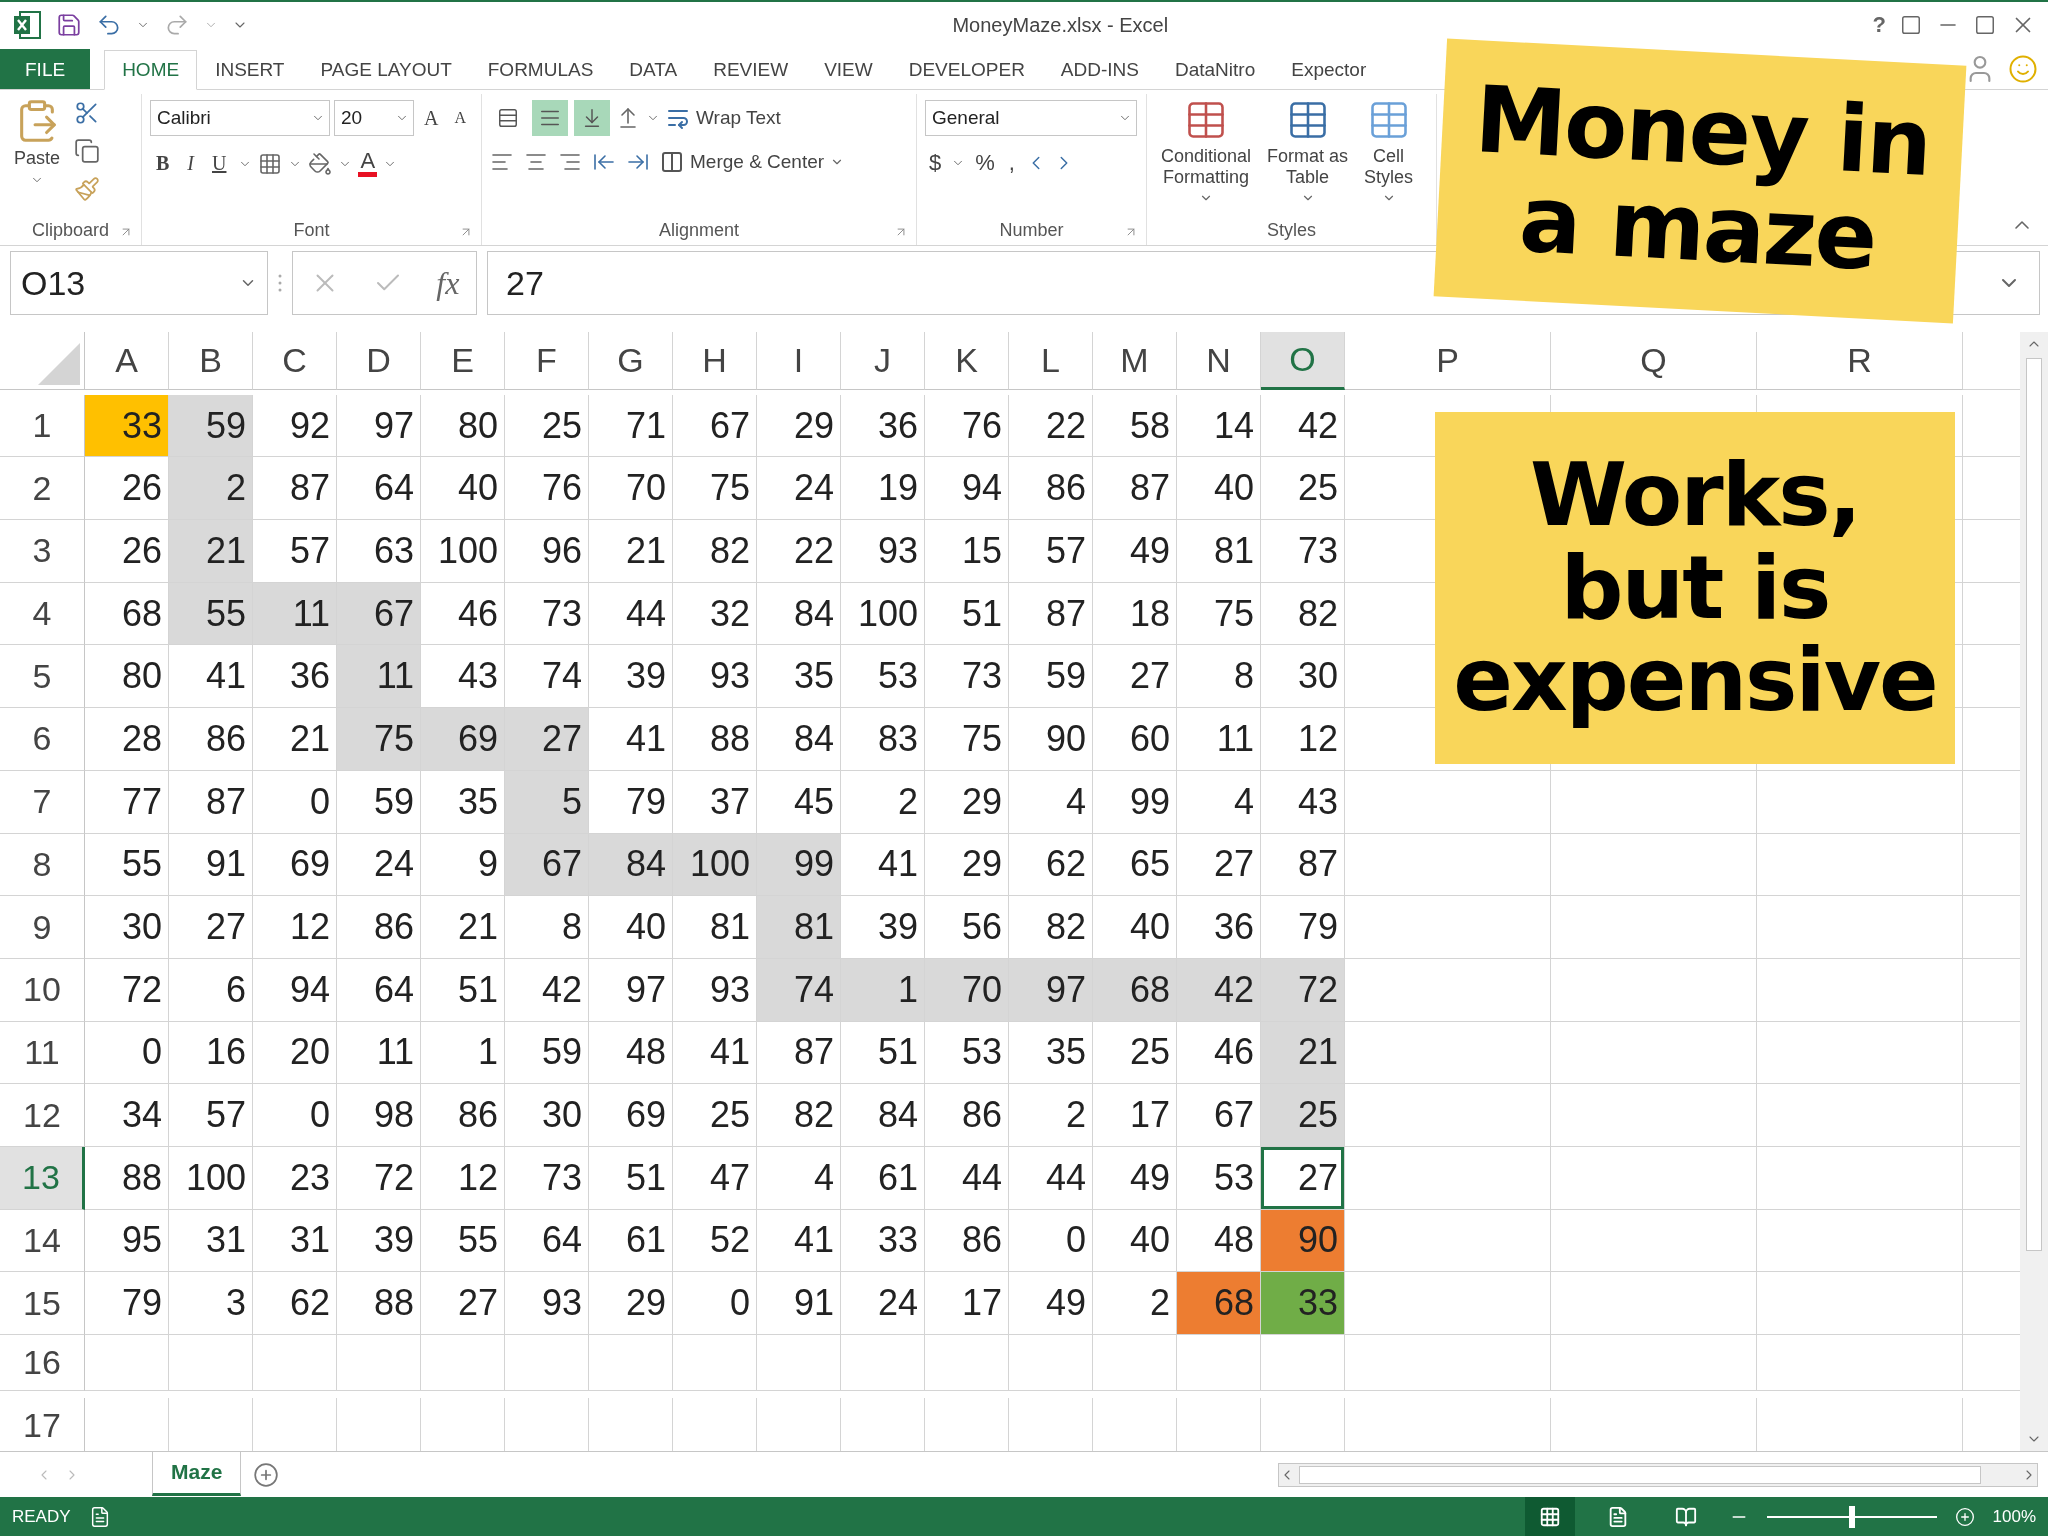  What do you see at coordinates (752, 162) in the screenshot?
I see `merge-center-button: Merge & Center` at bounding box center [752, 162].